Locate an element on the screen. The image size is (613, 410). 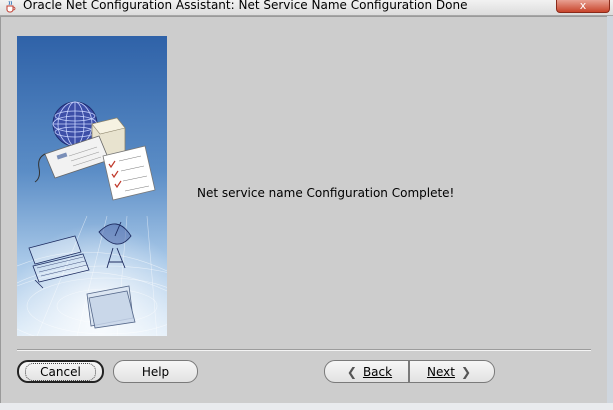
background-window-edge is located at coordinates (306, 406).